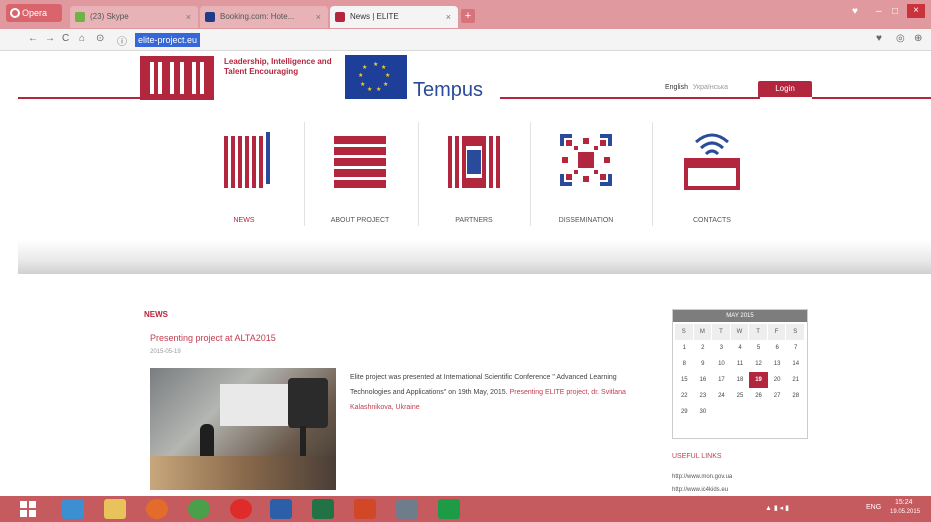 This screenshot has width=931, height=522. Describe the element at coordinates (740, 396) in the screenshot. I see `calendar-day: 25` at that location.